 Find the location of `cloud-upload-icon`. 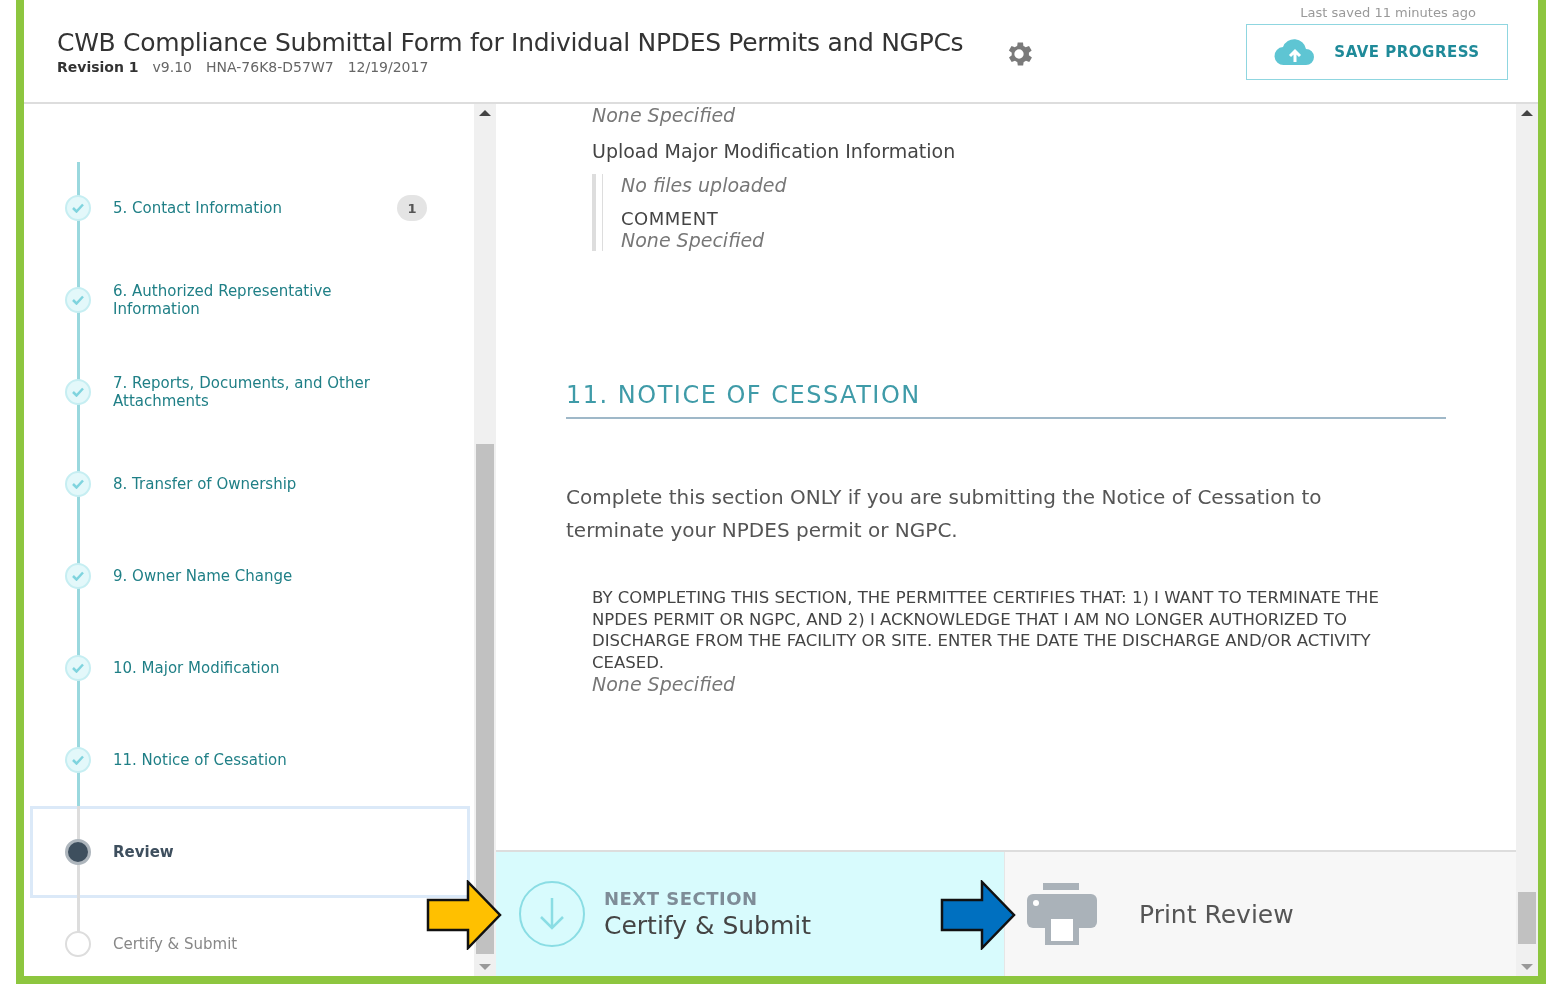

cloud-upload-icon is located at coordinates (1295, 51).